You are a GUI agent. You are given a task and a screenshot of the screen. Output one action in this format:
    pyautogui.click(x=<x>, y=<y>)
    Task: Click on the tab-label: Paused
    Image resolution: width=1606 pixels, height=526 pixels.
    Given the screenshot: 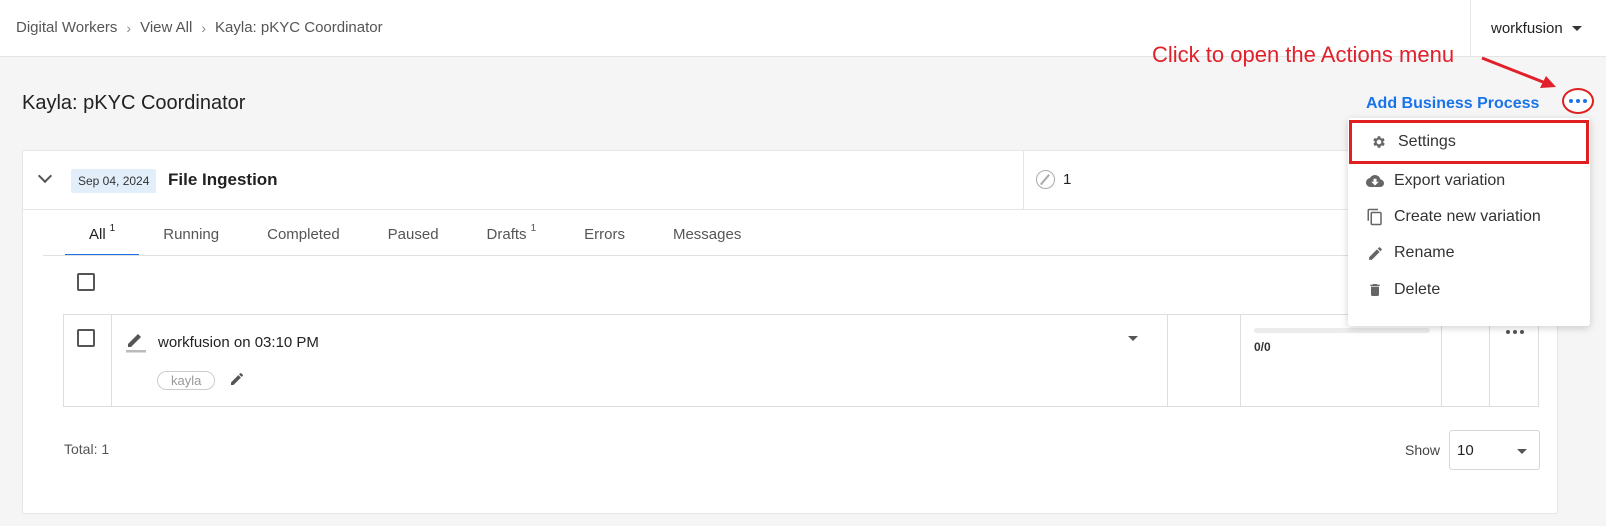 What is the action you would take?
    pyautogui.click(x=413, y=234)
    